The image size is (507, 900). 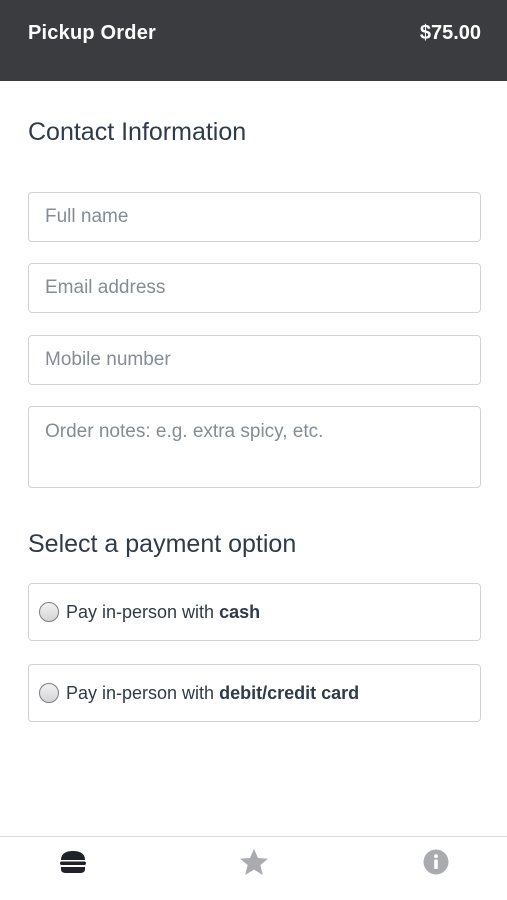 What do you see at coordinates (240, 611) in the screenshot?
I see `payment-method-label: cash` at bounding box center [240, 611].